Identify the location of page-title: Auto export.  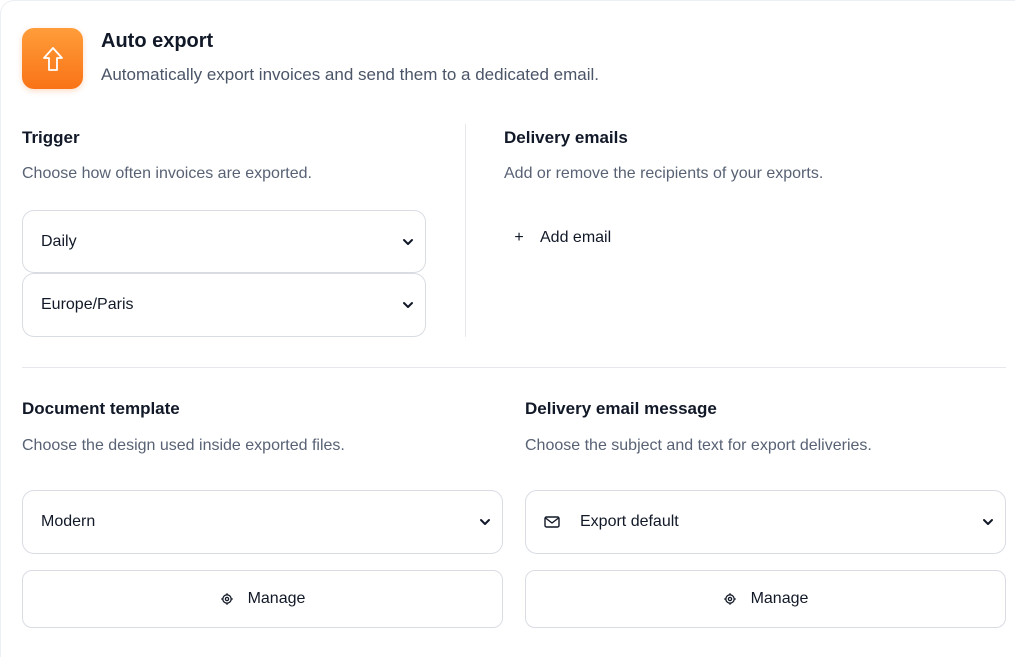
(157, 41).